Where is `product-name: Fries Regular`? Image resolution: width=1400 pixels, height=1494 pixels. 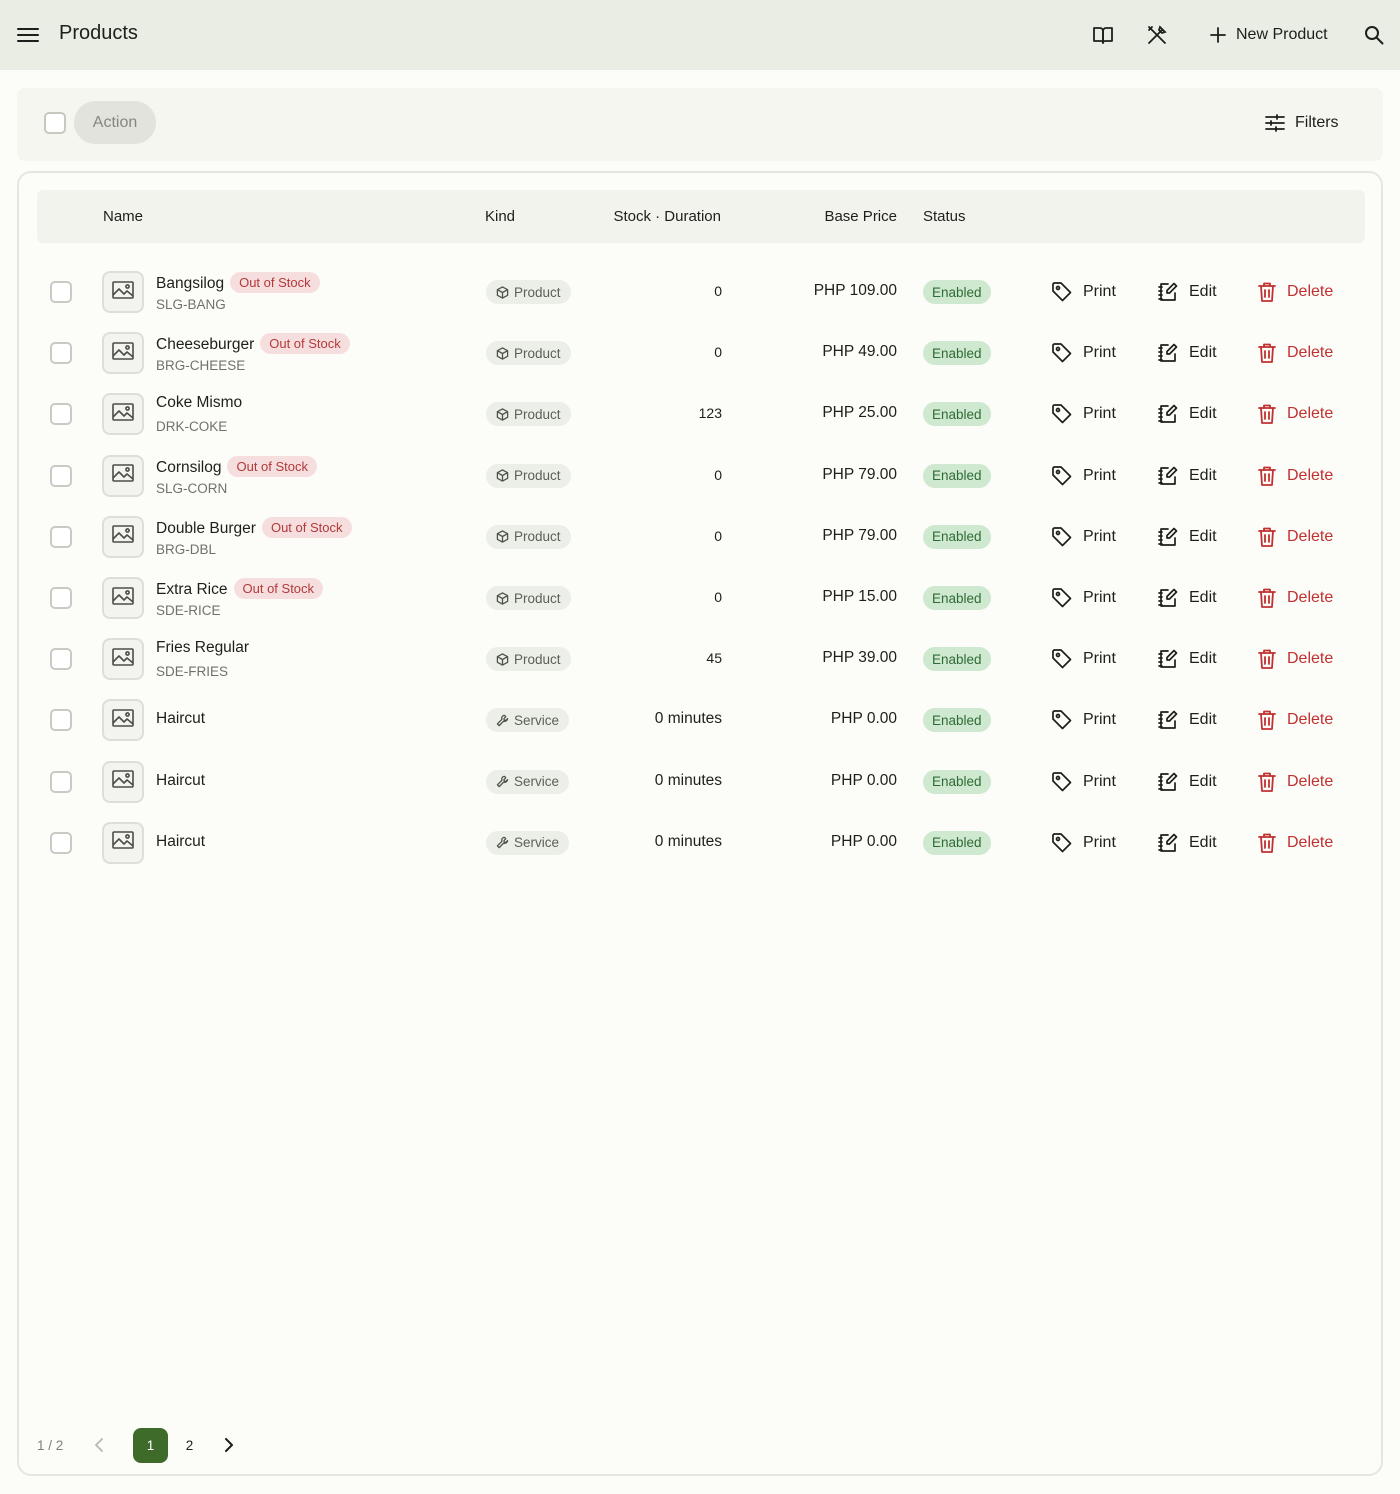 product-name: Fries Regular is located at coordinates (202, 647).